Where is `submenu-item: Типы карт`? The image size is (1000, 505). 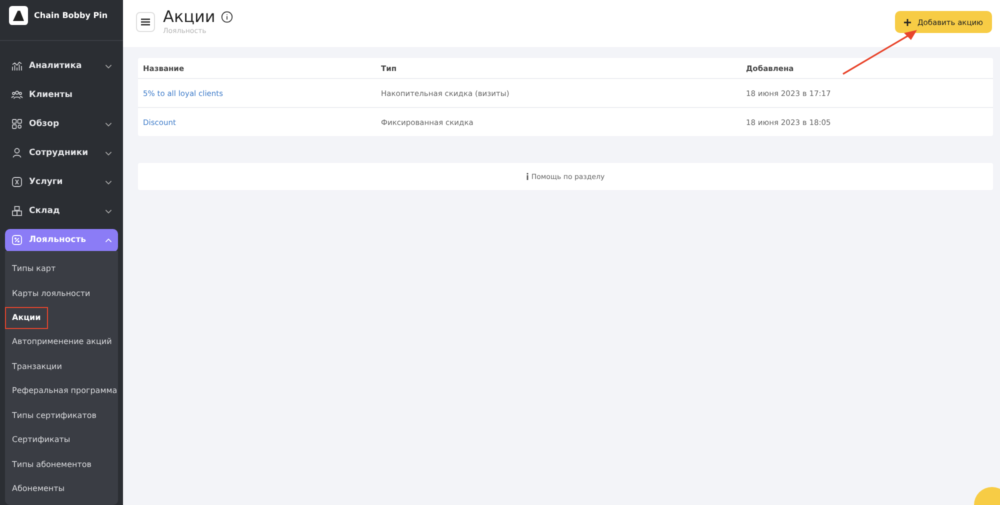 submenu-item: Типы карт is located at coordinates (61, 268).